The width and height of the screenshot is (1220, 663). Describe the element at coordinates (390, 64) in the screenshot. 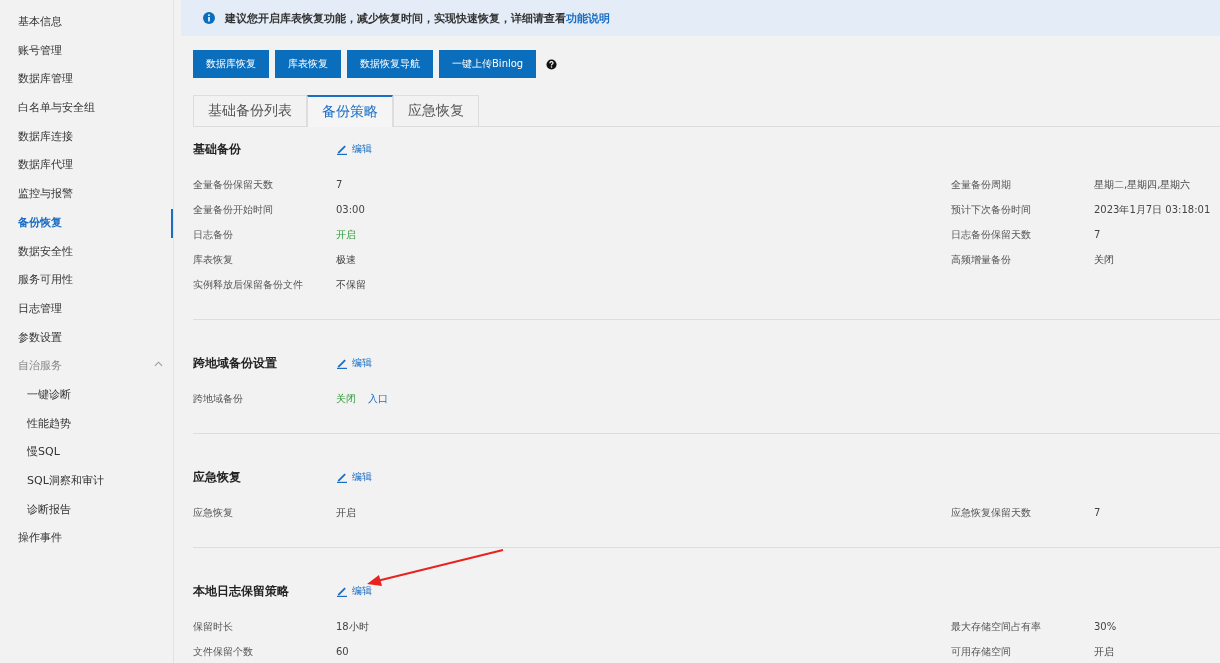

I see `action-button: 数据恢复导航` at that location.